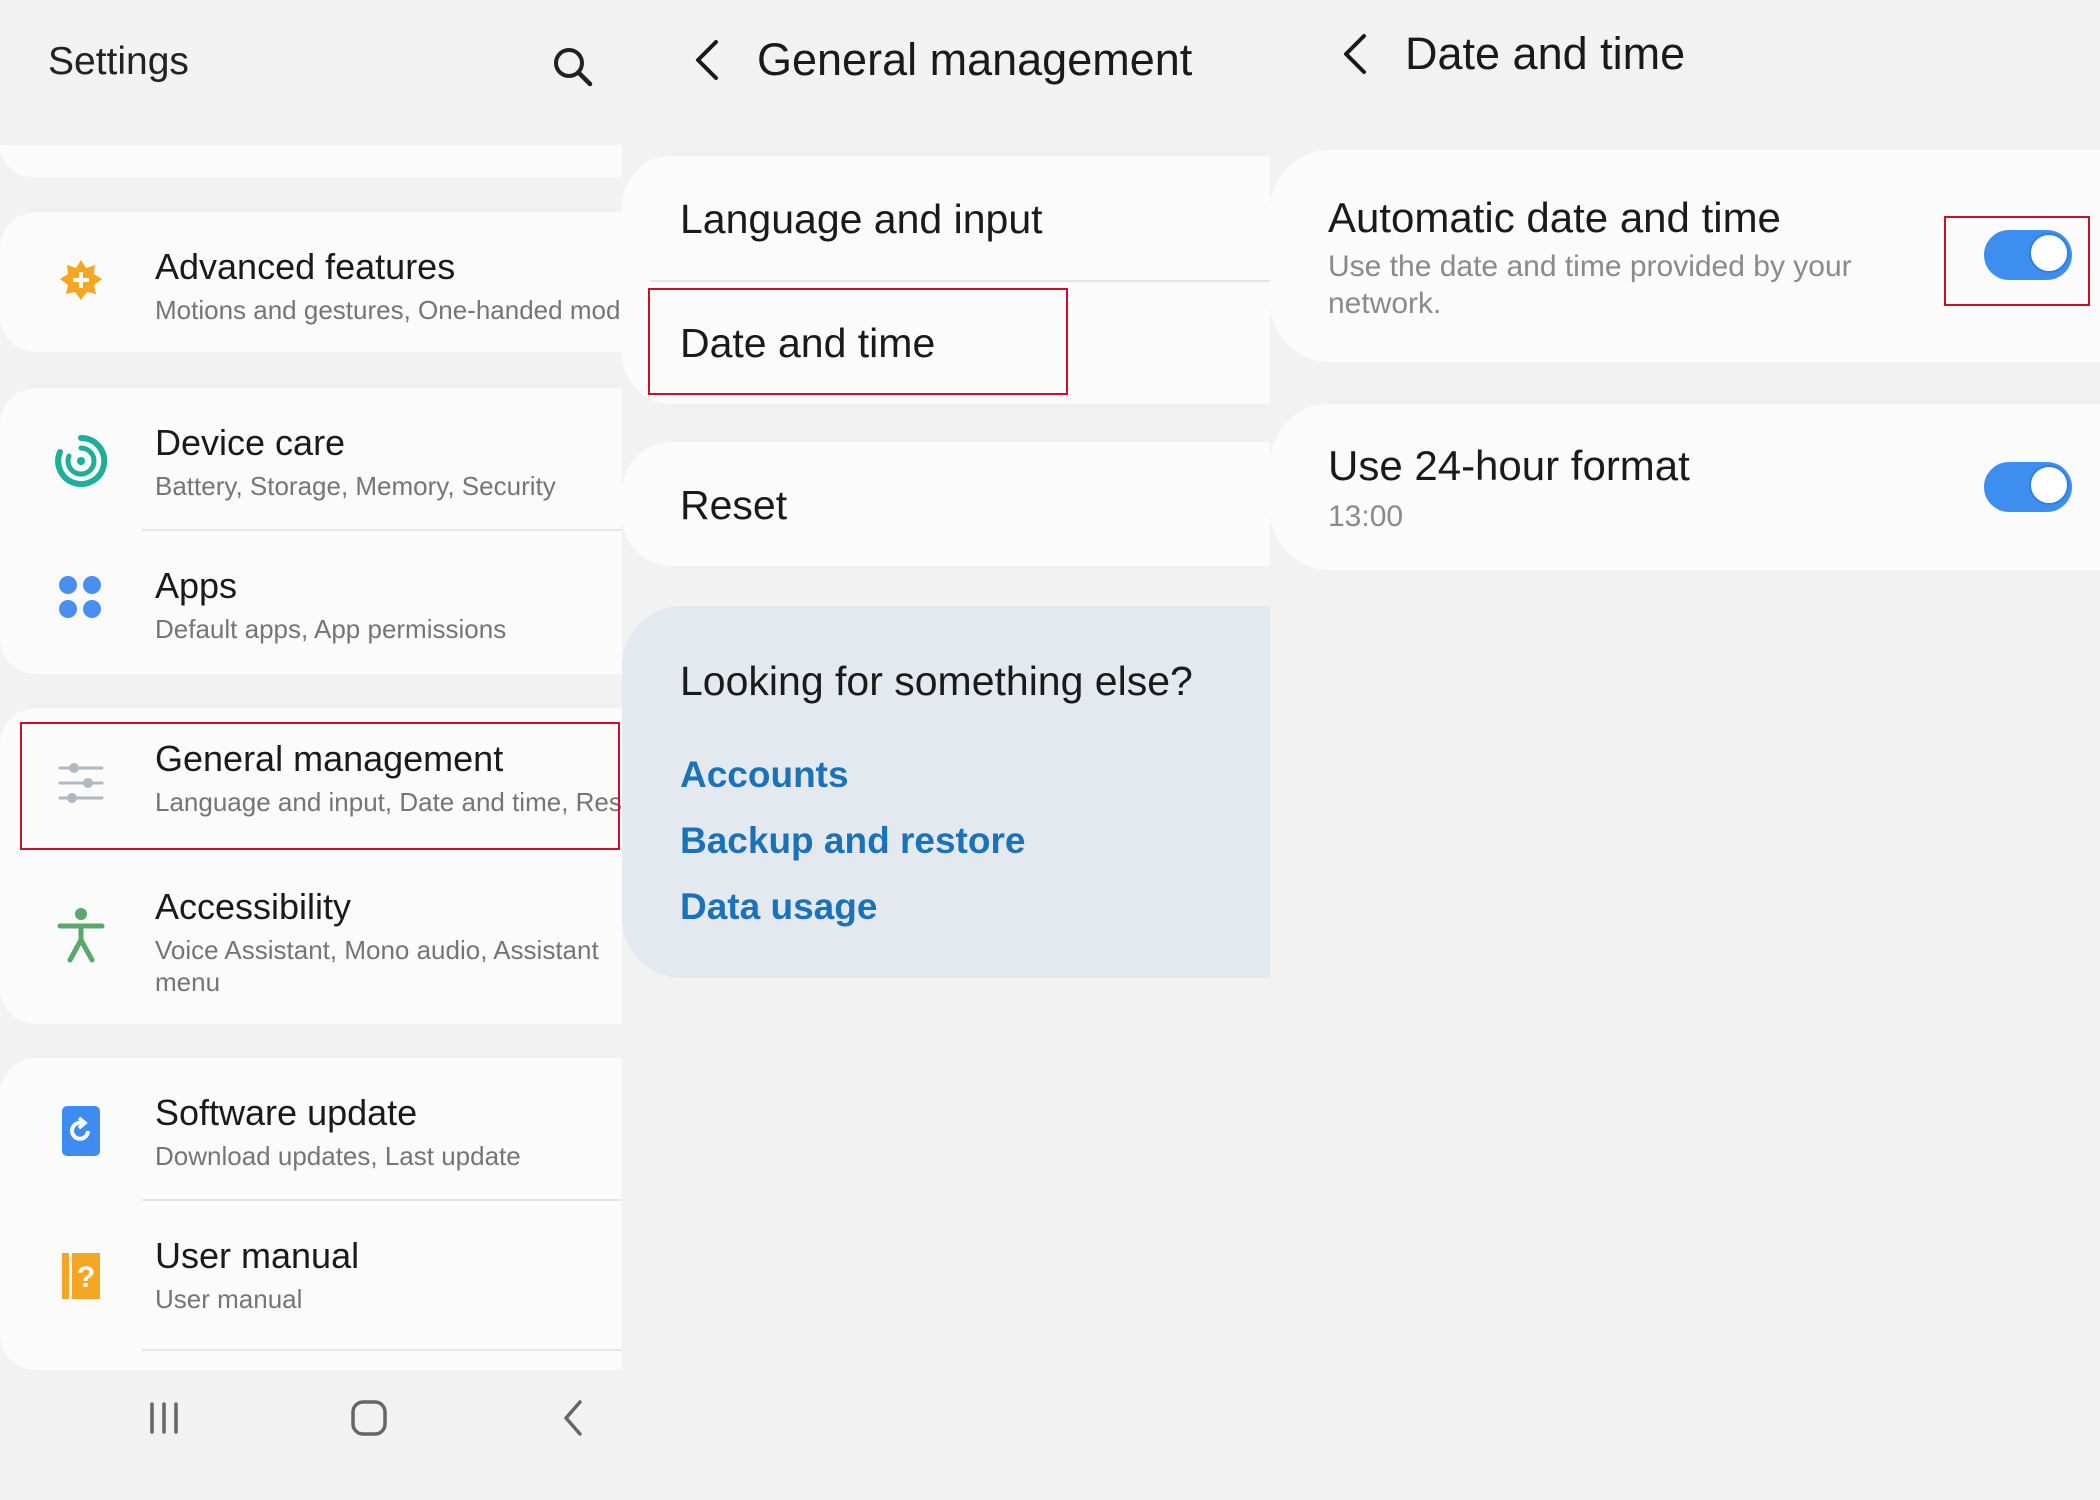 Image resolution: width=2100 pixels, height=1500 pixels. I want to click on menu-item-language-and-input: Language and input, so click(861, 219).